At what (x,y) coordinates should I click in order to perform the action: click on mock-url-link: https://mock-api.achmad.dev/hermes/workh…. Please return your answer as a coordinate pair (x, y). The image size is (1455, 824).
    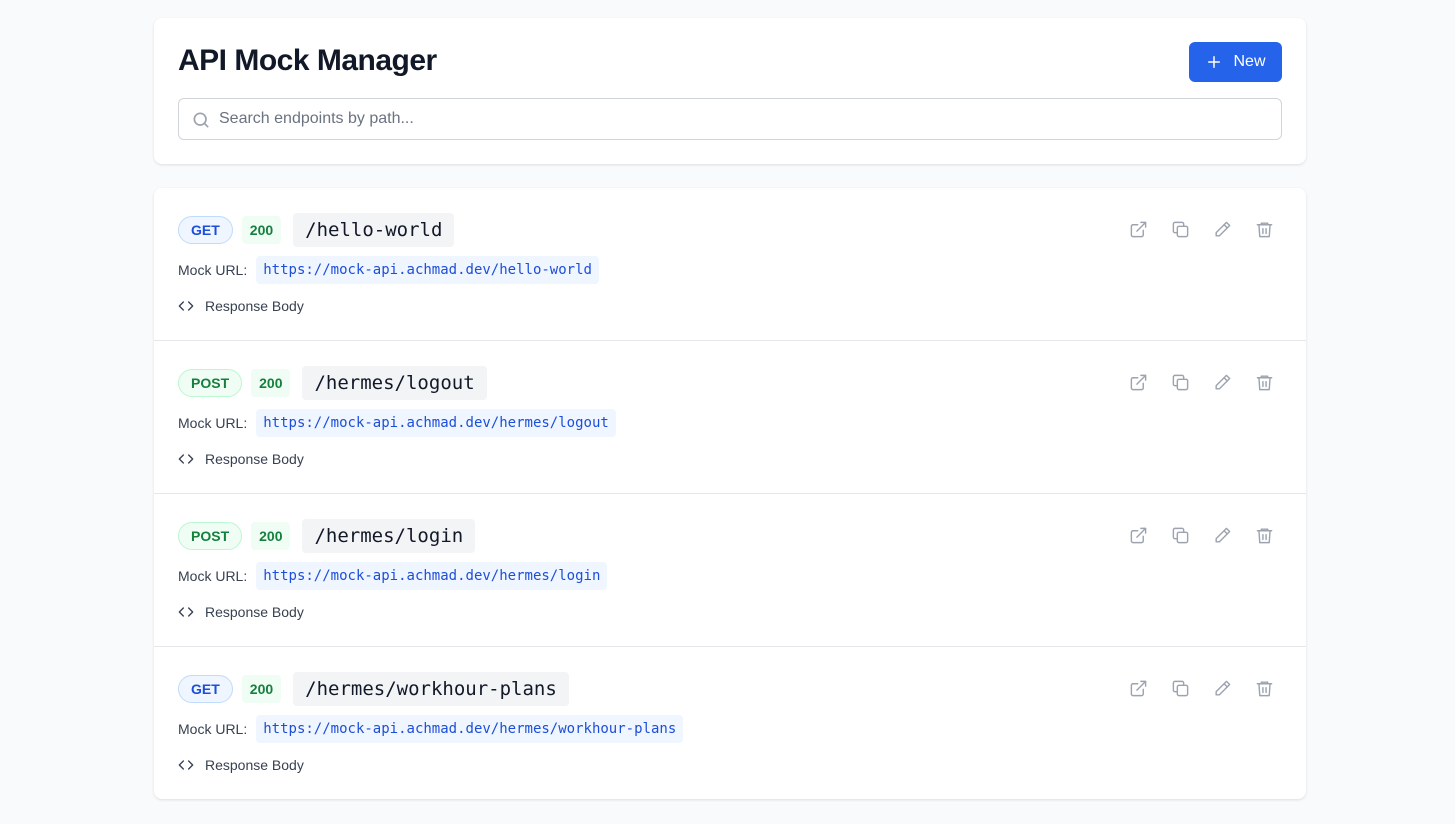
    Looking at the image, I should click on (470, 729).